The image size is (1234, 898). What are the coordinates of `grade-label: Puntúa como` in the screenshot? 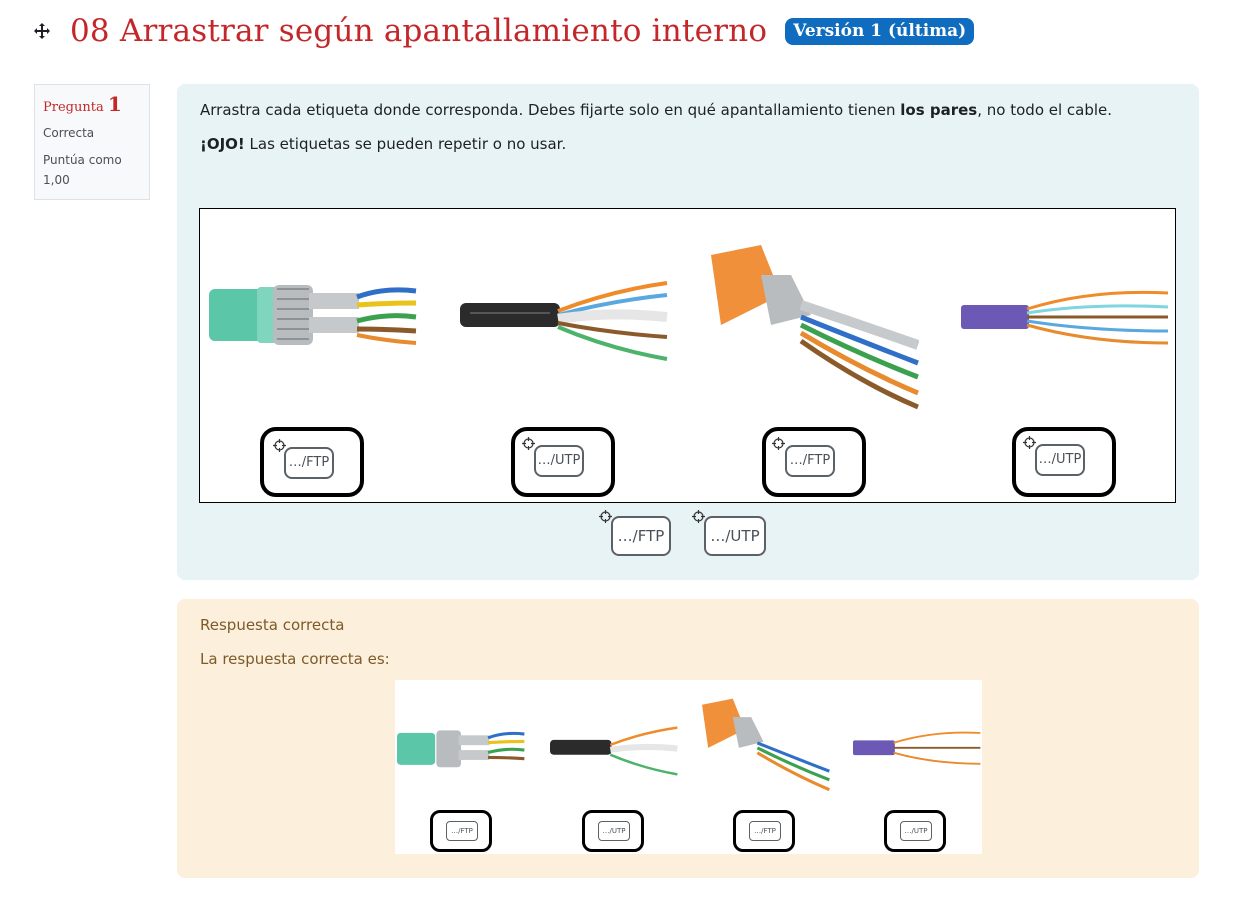 It's located at (82, 160).